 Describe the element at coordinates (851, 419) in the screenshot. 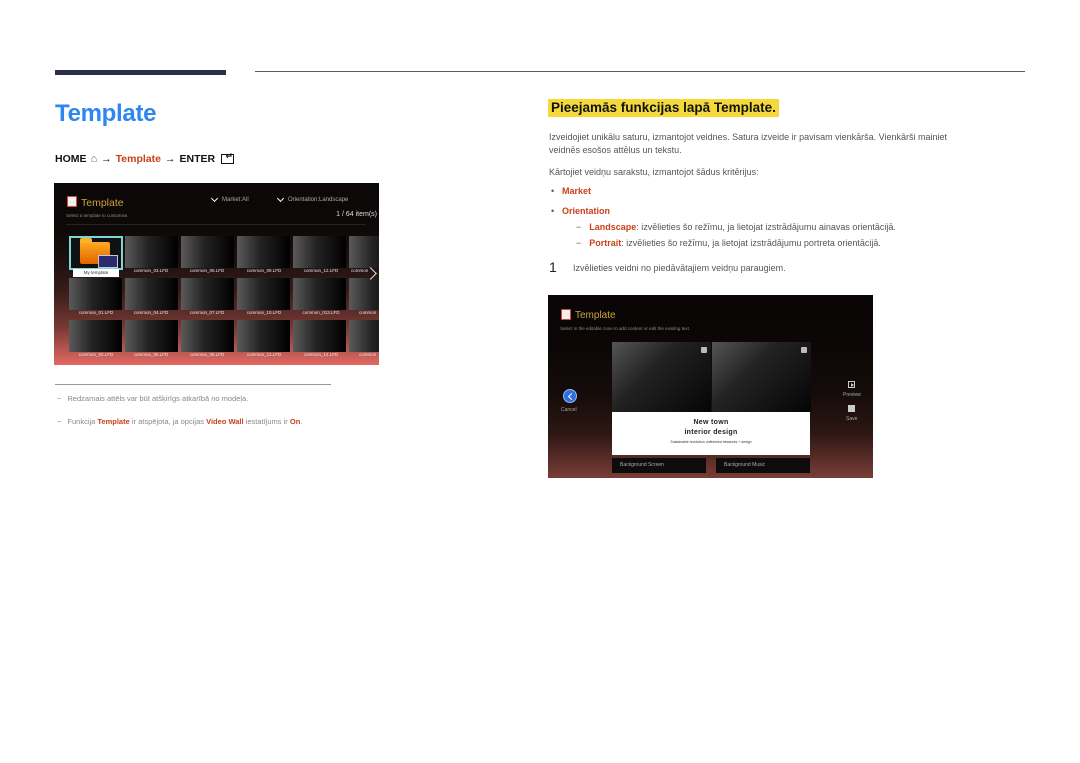

I see `save-label: Save` at that location.